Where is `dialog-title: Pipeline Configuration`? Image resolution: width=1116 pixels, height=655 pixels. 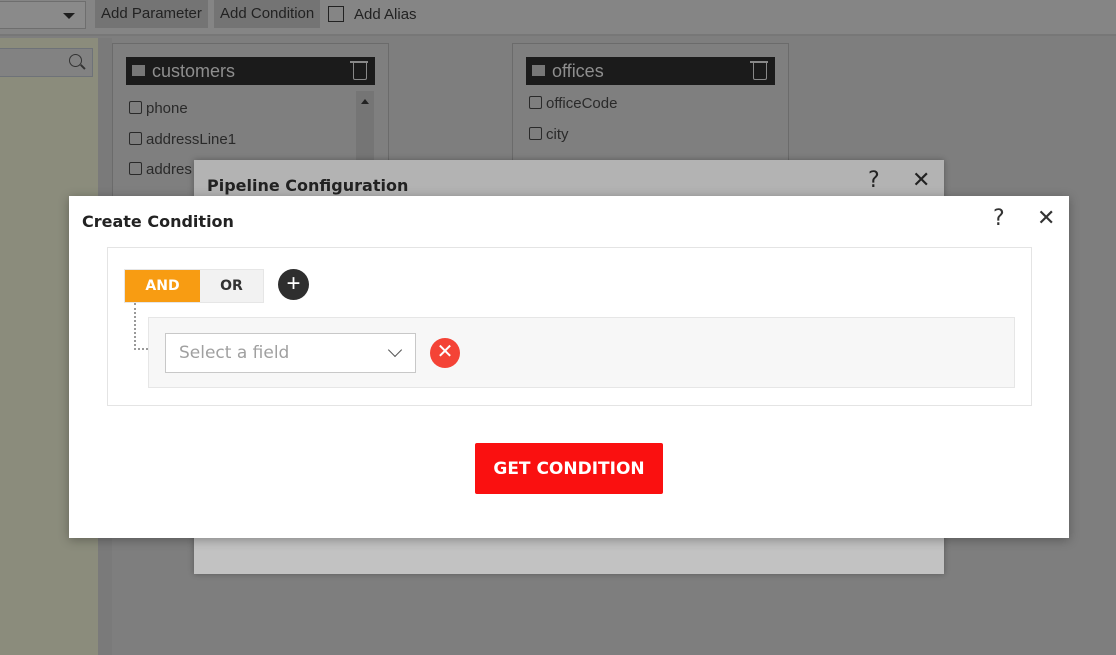 dialog-title: Pipeline Configuration is located at coordinates (569, 178).